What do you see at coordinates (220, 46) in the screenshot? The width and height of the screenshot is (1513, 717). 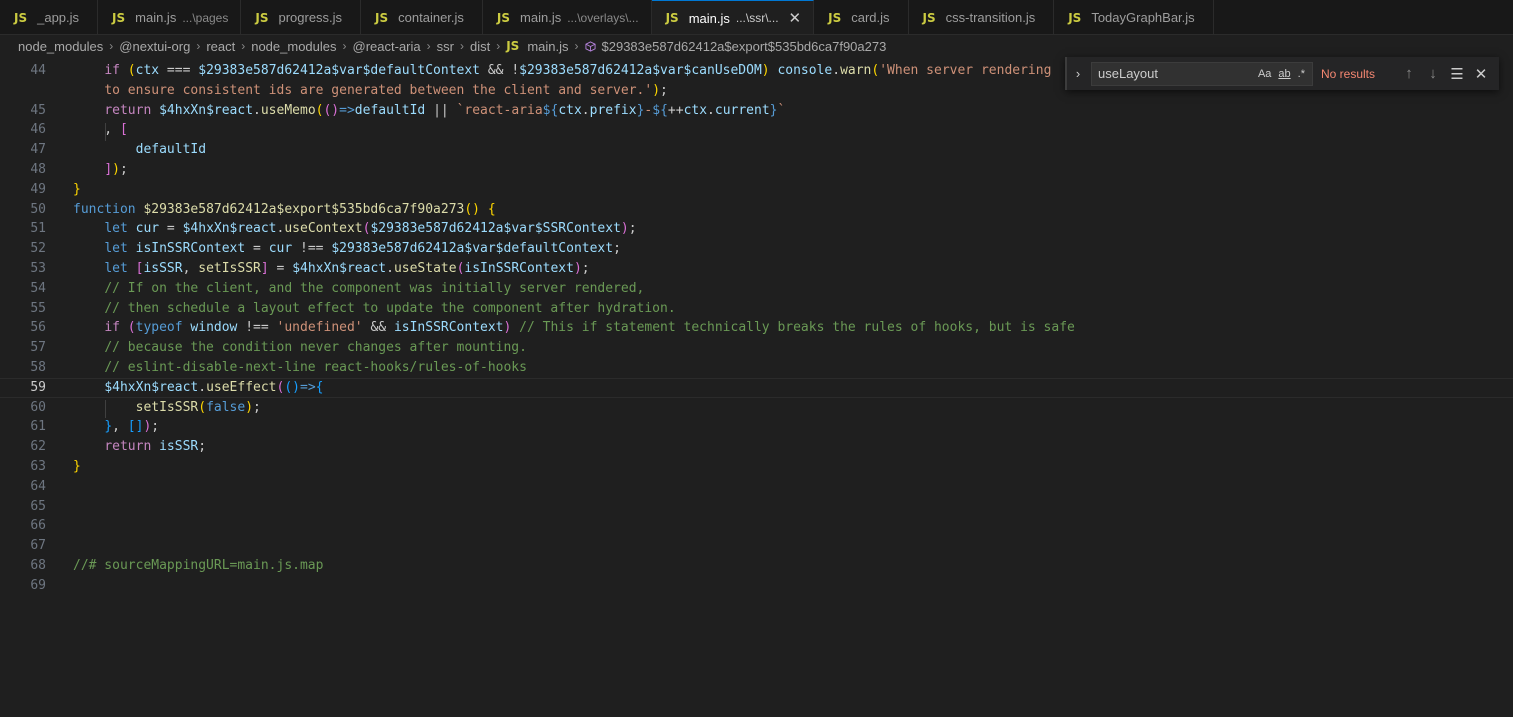 I see `breadcrumb-item: react` at bounding box center [220, 46].